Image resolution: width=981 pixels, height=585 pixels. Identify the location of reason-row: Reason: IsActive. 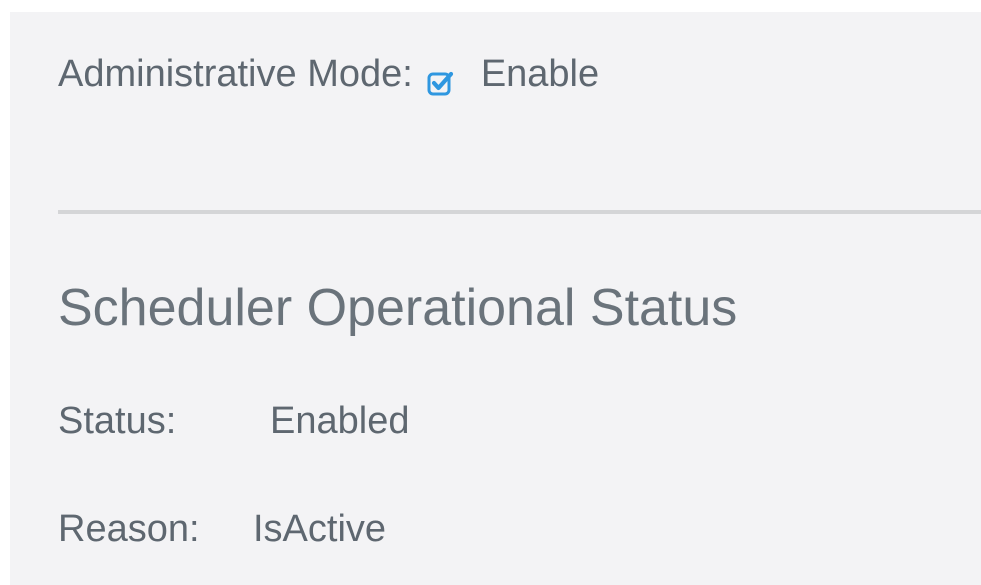
(222, 529).